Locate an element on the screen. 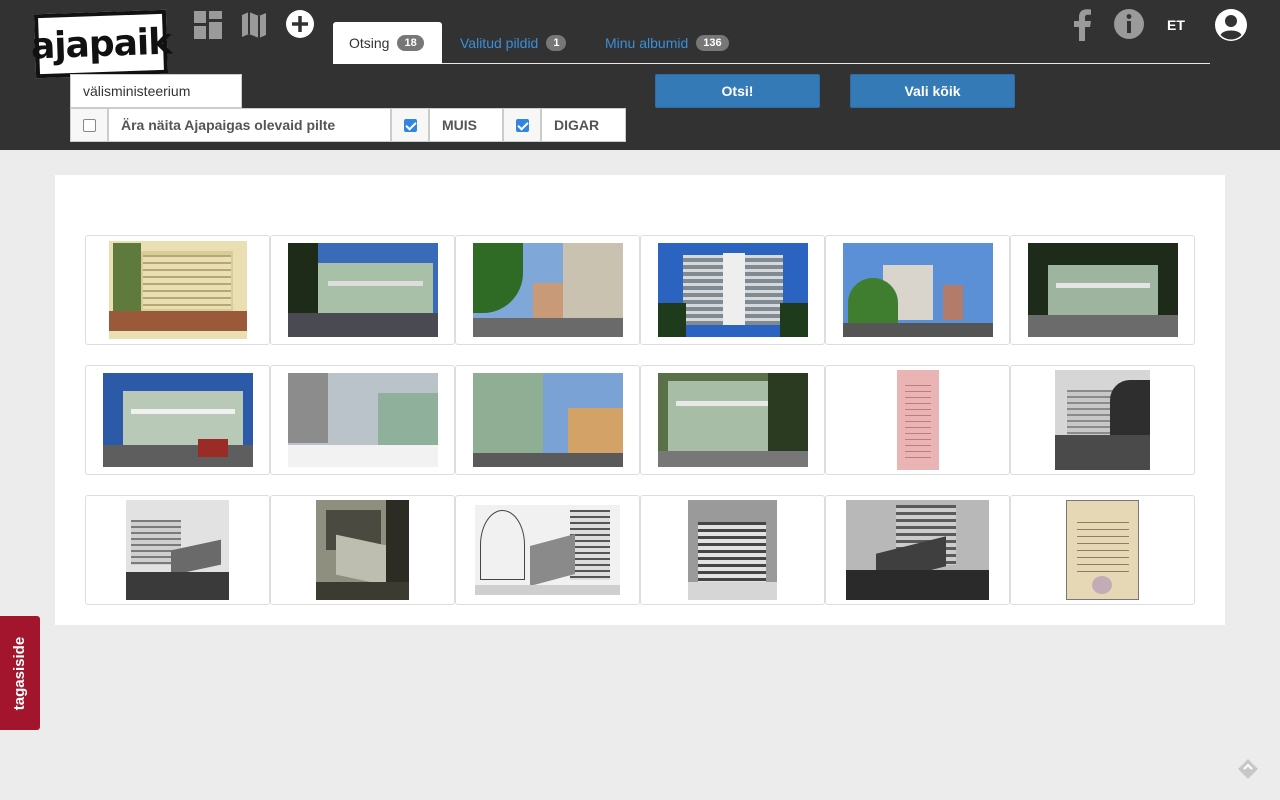 This screenshot has width=1280, height=800. tab-search: Otsing 18 is located at coordinates (387, 43).